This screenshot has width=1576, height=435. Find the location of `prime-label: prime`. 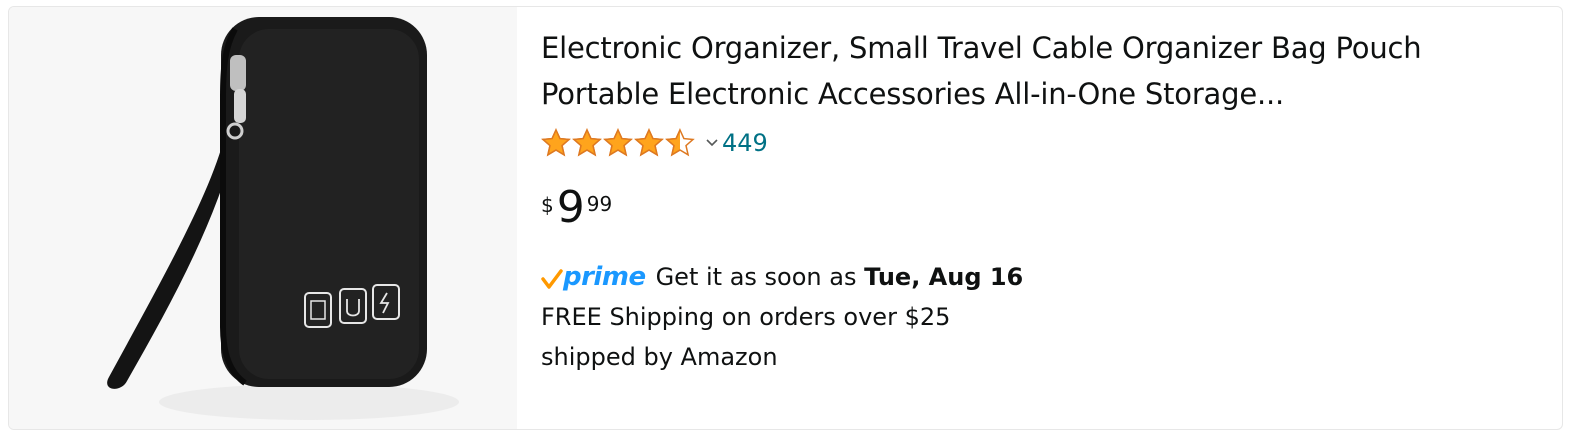

prime-label: prime is located at coordinates (604, 277).